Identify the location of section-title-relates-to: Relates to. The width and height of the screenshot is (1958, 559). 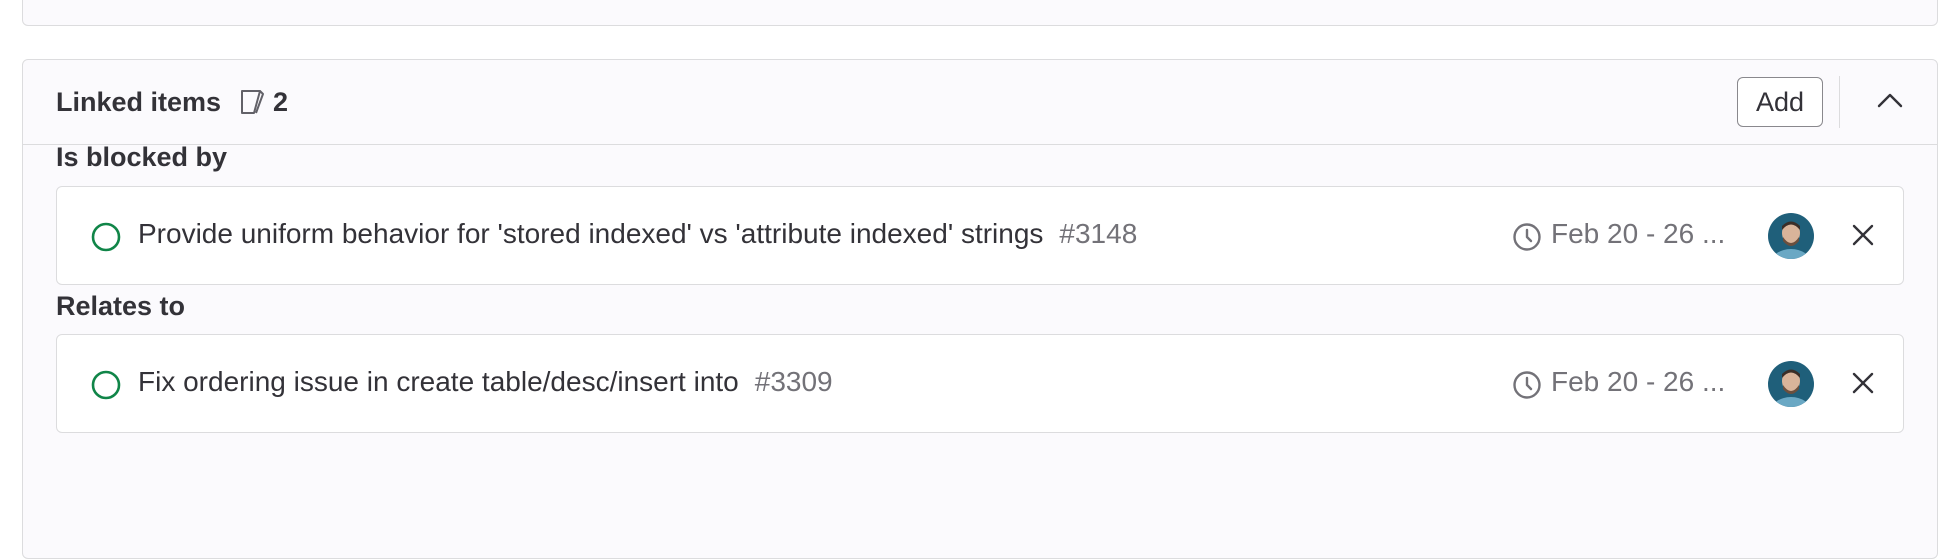
(121, 306).